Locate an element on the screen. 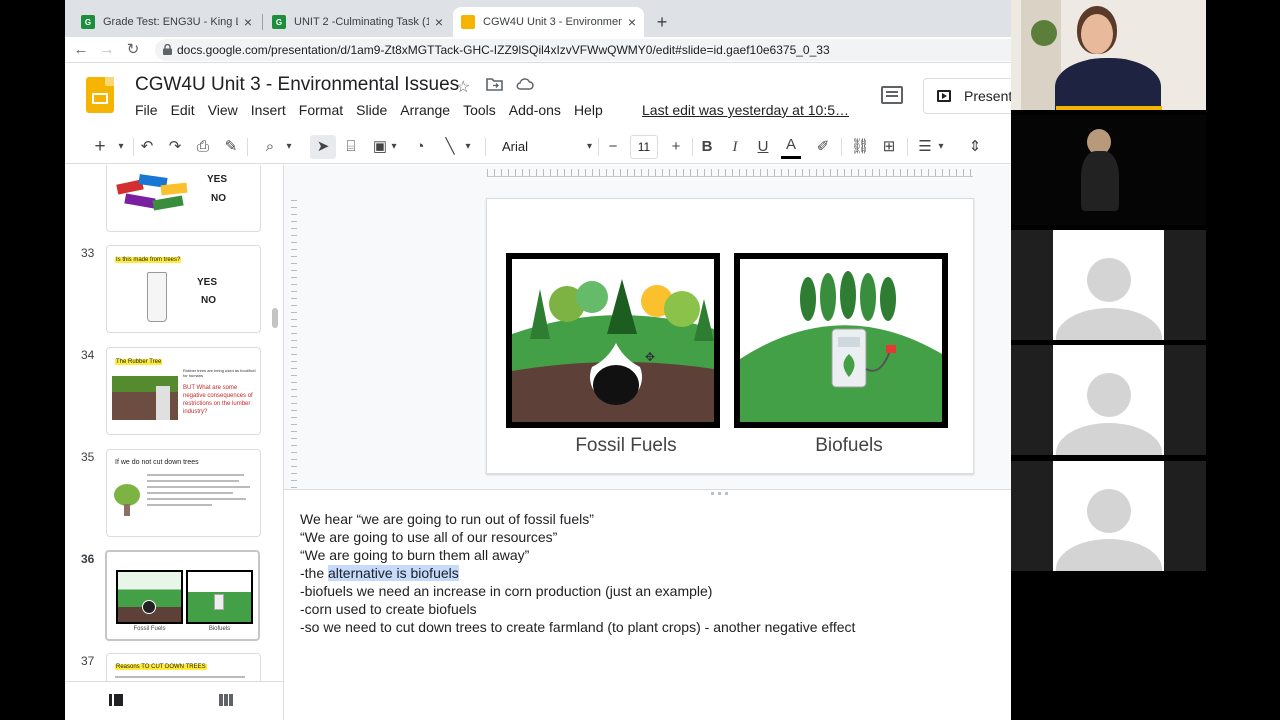 This screenshot has width=1280, height=720. slide-thumbnail-32: YES NO is located at coordinates (183, 198).